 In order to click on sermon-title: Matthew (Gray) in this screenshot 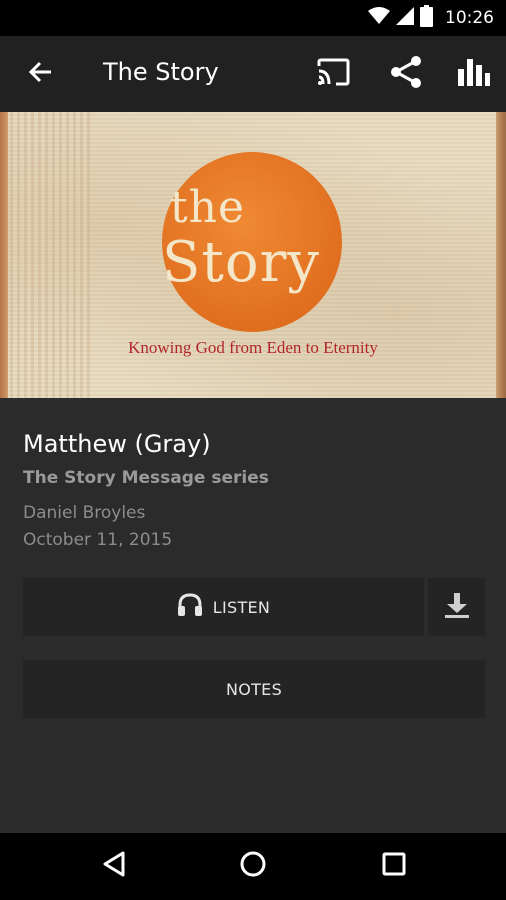, I will do `click(117, 444)`.